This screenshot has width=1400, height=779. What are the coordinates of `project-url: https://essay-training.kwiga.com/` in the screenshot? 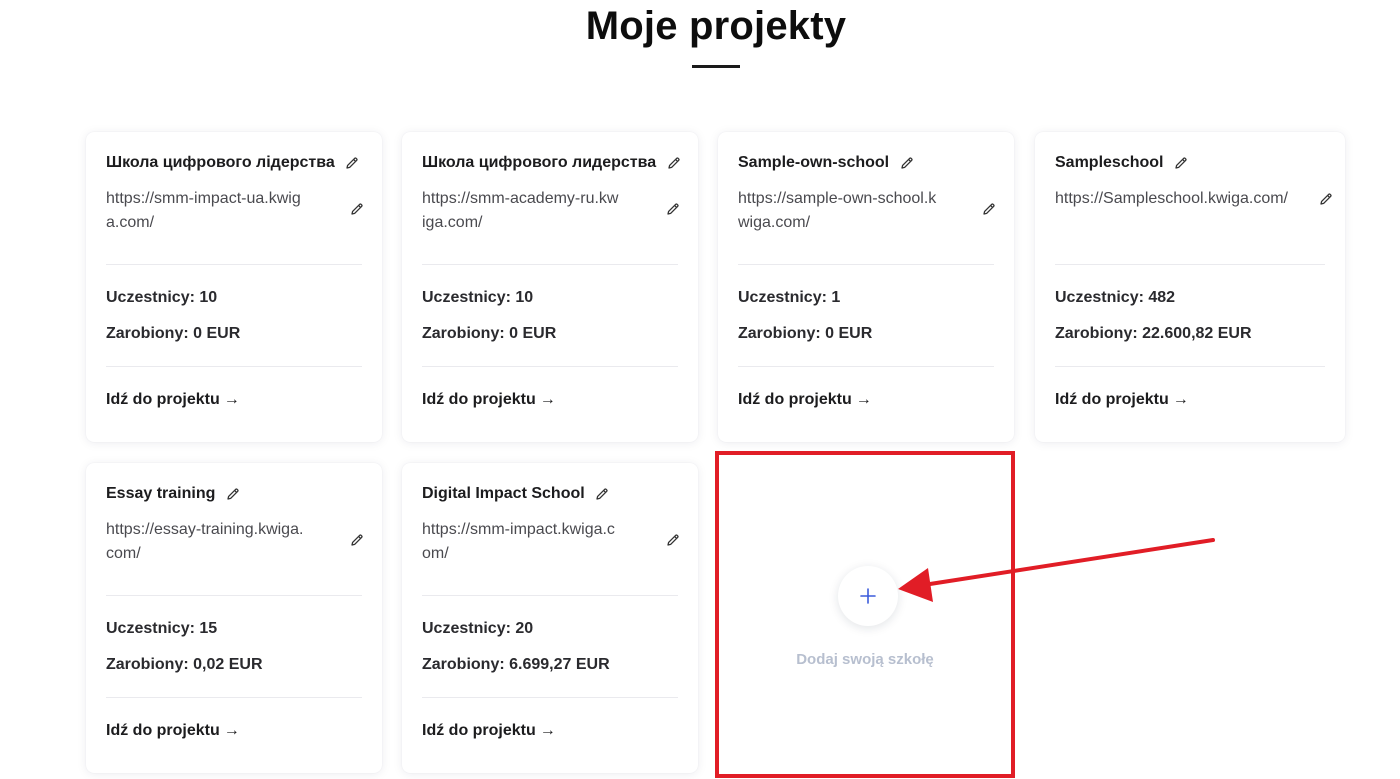 It's located at (206, 542).